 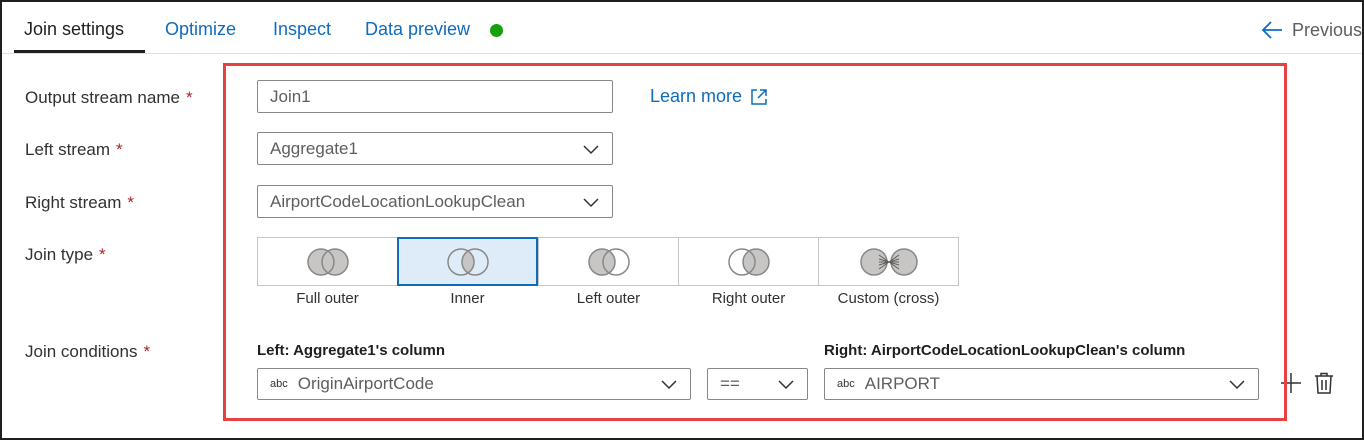 What do you see at coordinates (1271, 30) in the screenshot?
I see `arrow-left-icon` at bounding box center [1271, 30].